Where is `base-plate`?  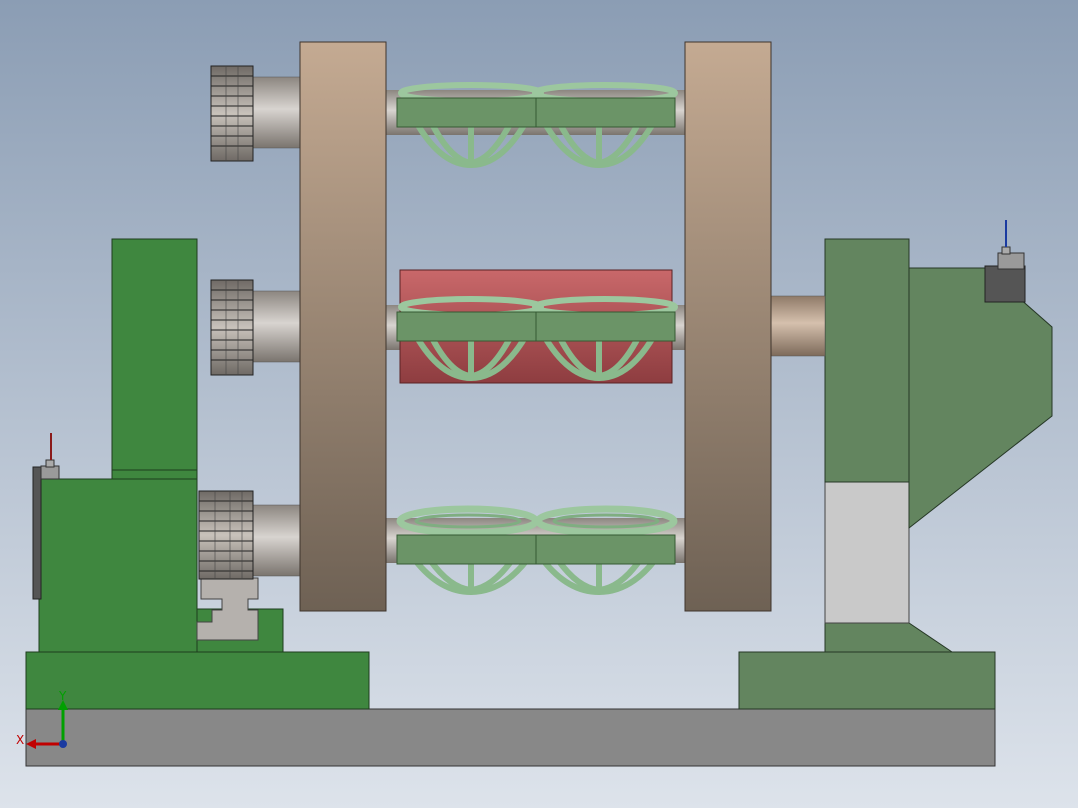
base-plate is located at coordinates (510, 737).